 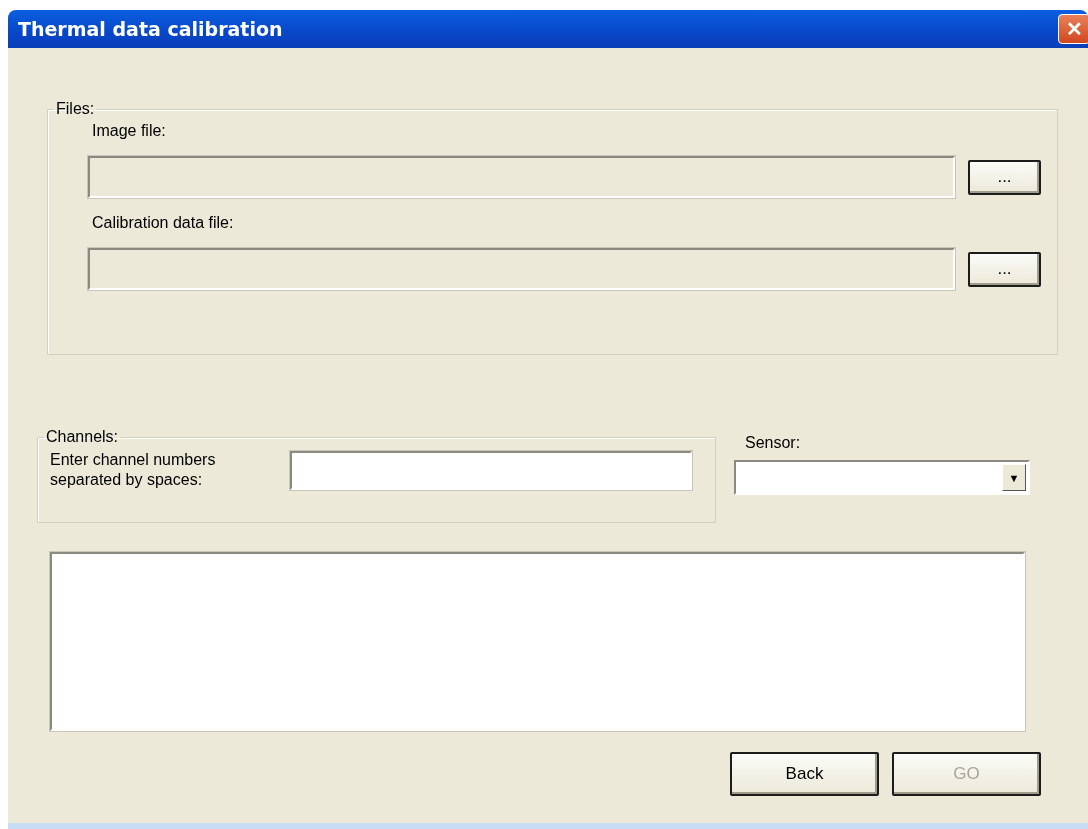 What do you see at coordinates (491, 470) in the screenshot?
I see `channel-numbers-field` at bounding box center [491, 470].